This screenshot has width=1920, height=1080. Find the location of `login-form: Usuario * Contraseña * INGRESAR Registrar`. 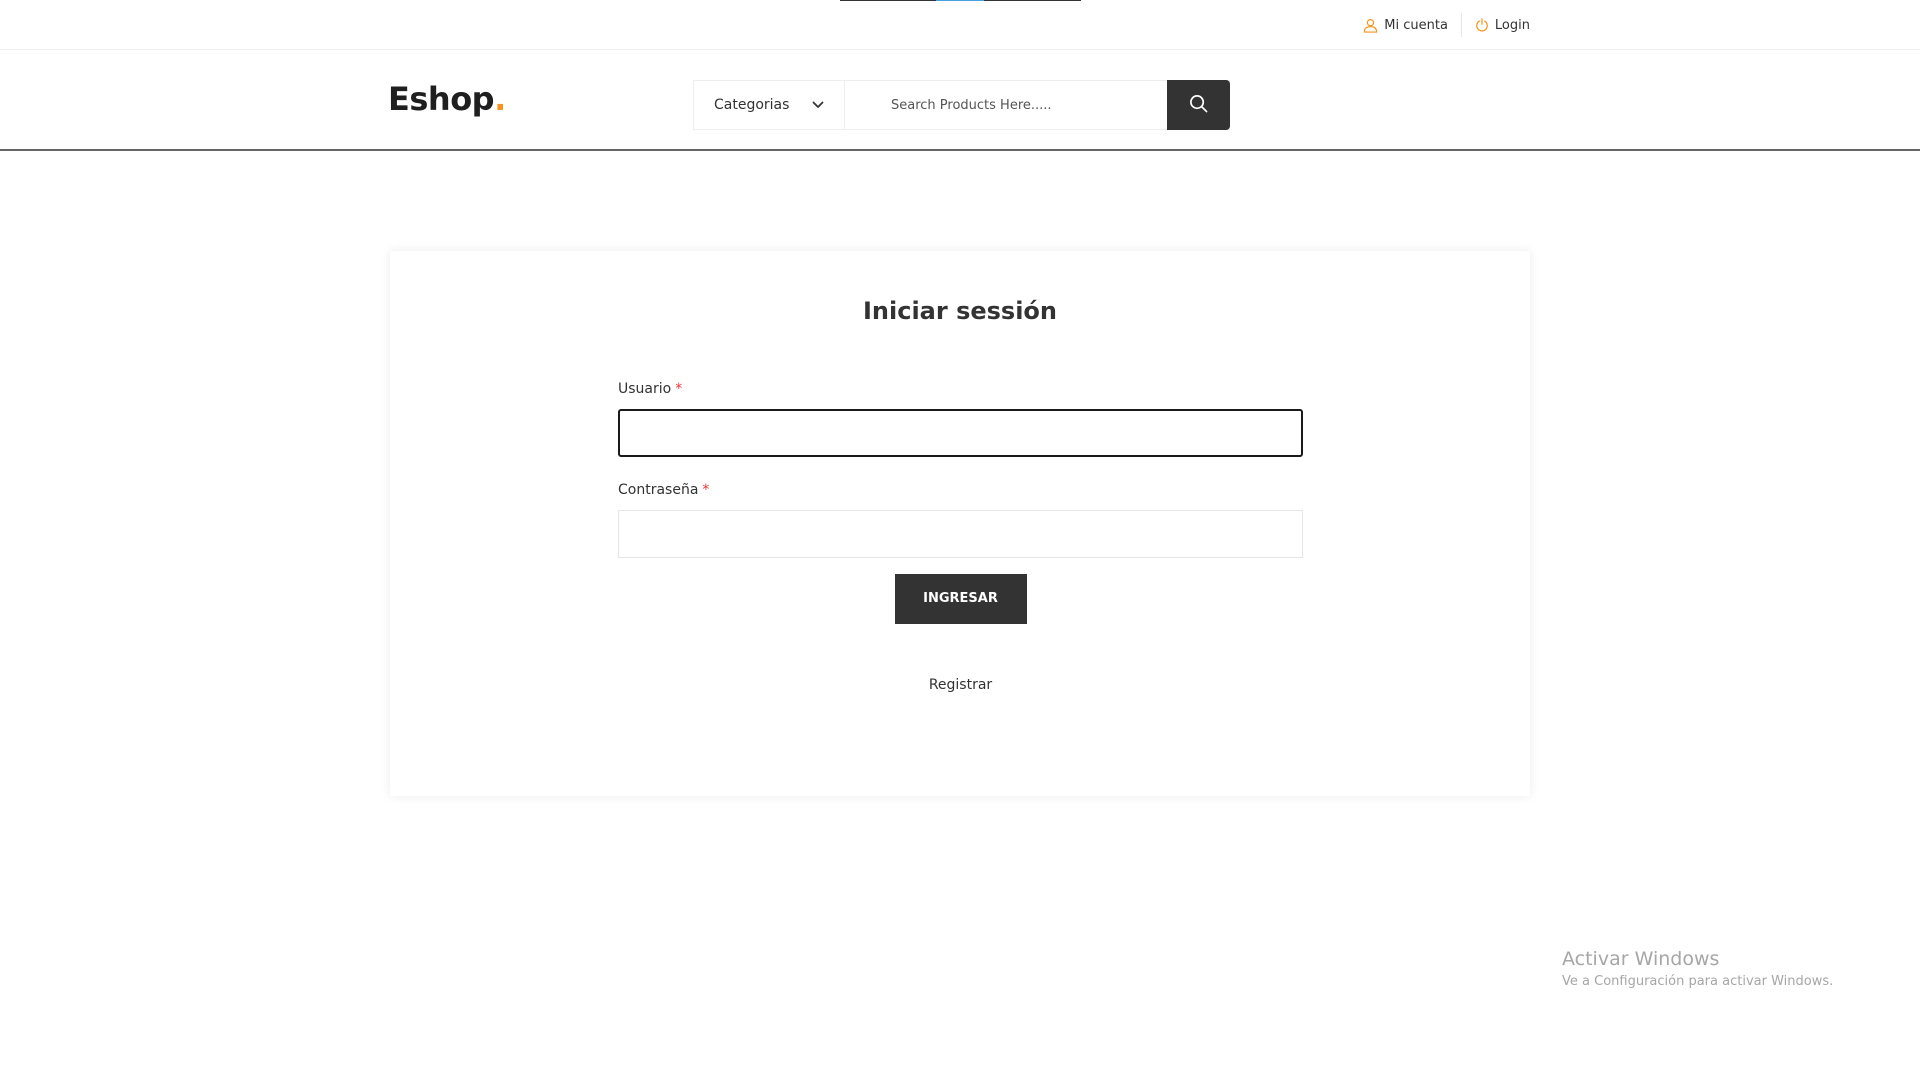

login-form: Usuario * Contraseña * INGRESAR Registrar is located at coordinates (960, 537).